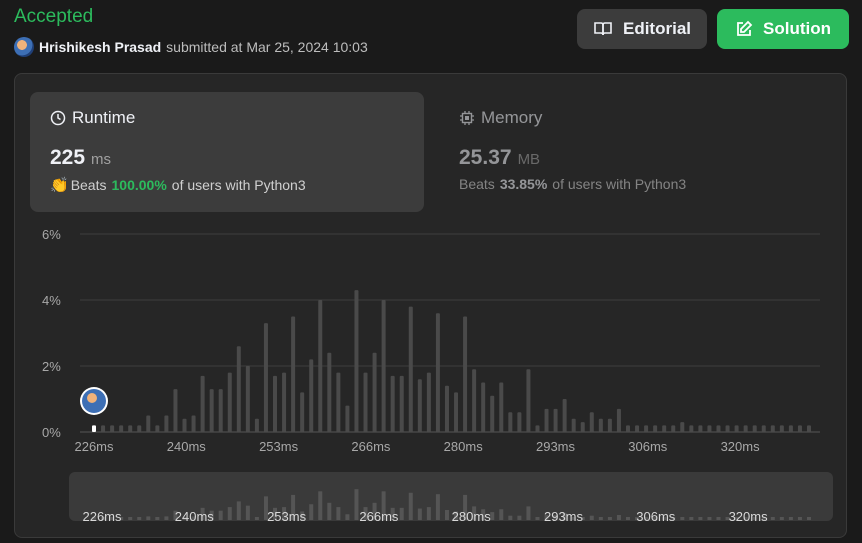 The image size is (862, 543). I want to click on overview-tick-label: 306ms, so click(656, 516).